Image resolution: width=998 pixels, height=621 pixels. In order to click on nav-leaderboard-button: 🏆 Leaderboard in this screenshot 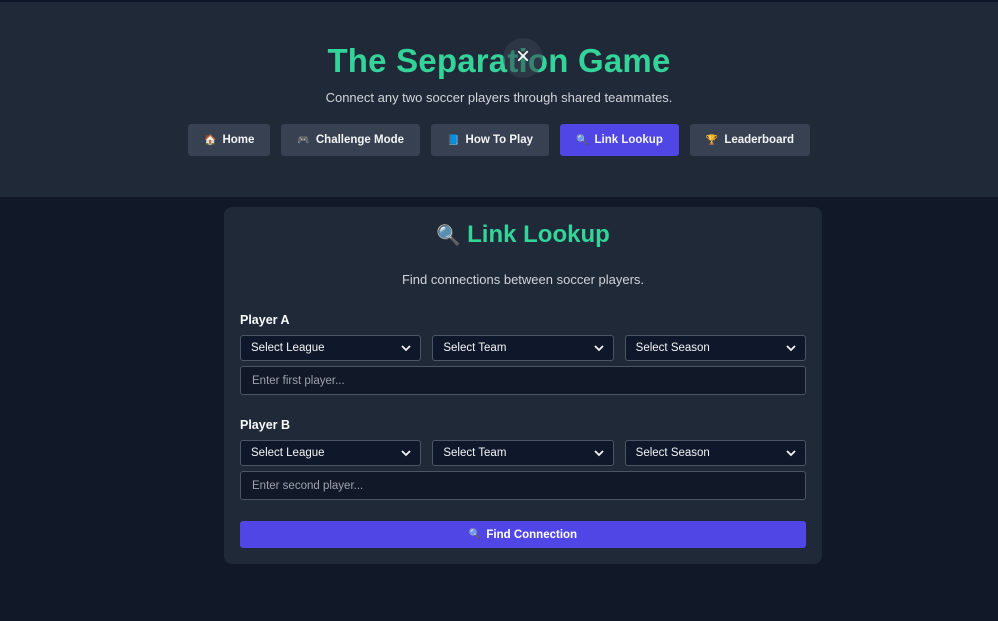, I will do `click(749, 140)`.